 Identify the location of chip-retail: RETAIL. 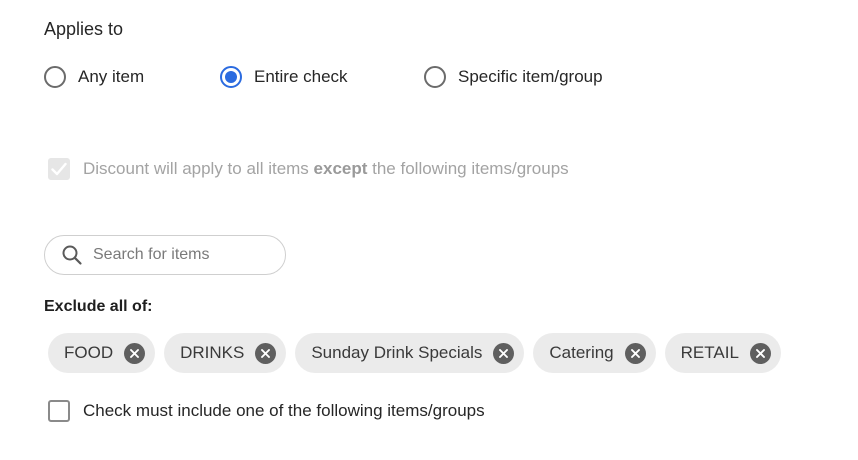
(722, 353).